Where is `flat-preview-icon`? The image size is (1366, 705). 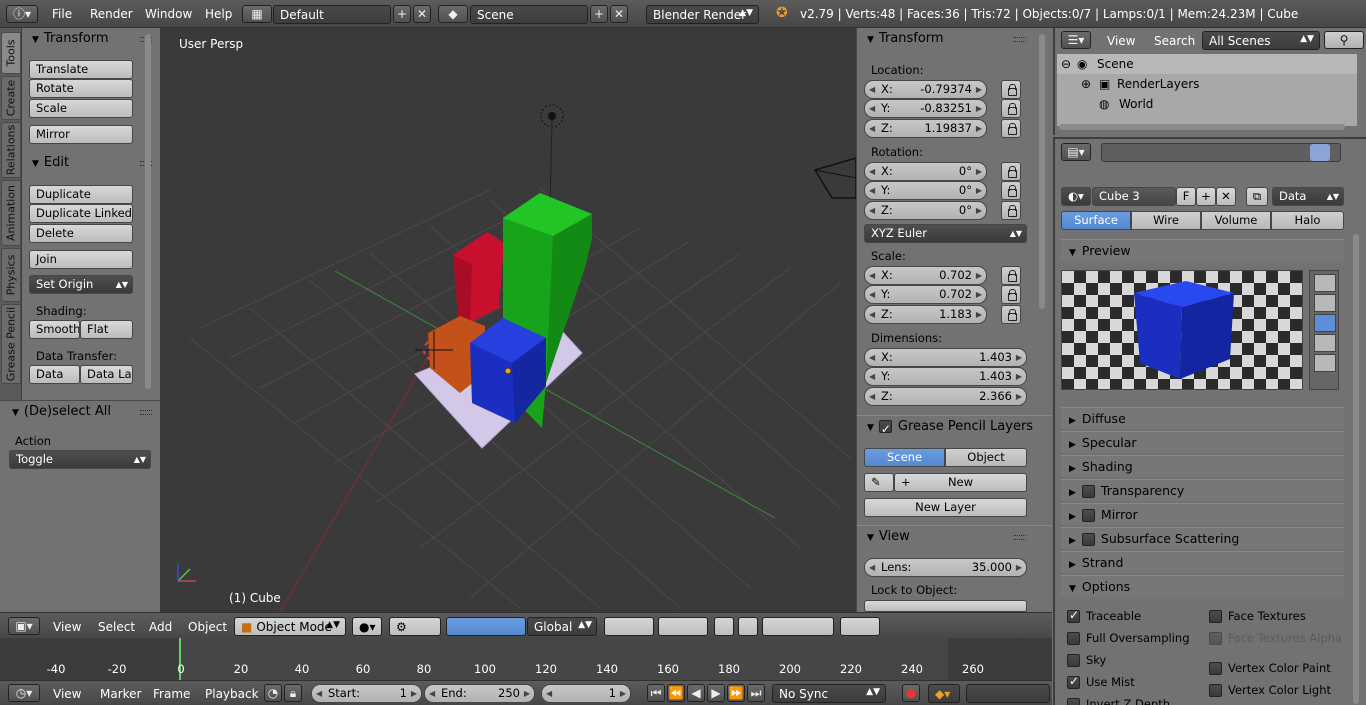 flat-preview-icon is located at coordinates (1325, 283).